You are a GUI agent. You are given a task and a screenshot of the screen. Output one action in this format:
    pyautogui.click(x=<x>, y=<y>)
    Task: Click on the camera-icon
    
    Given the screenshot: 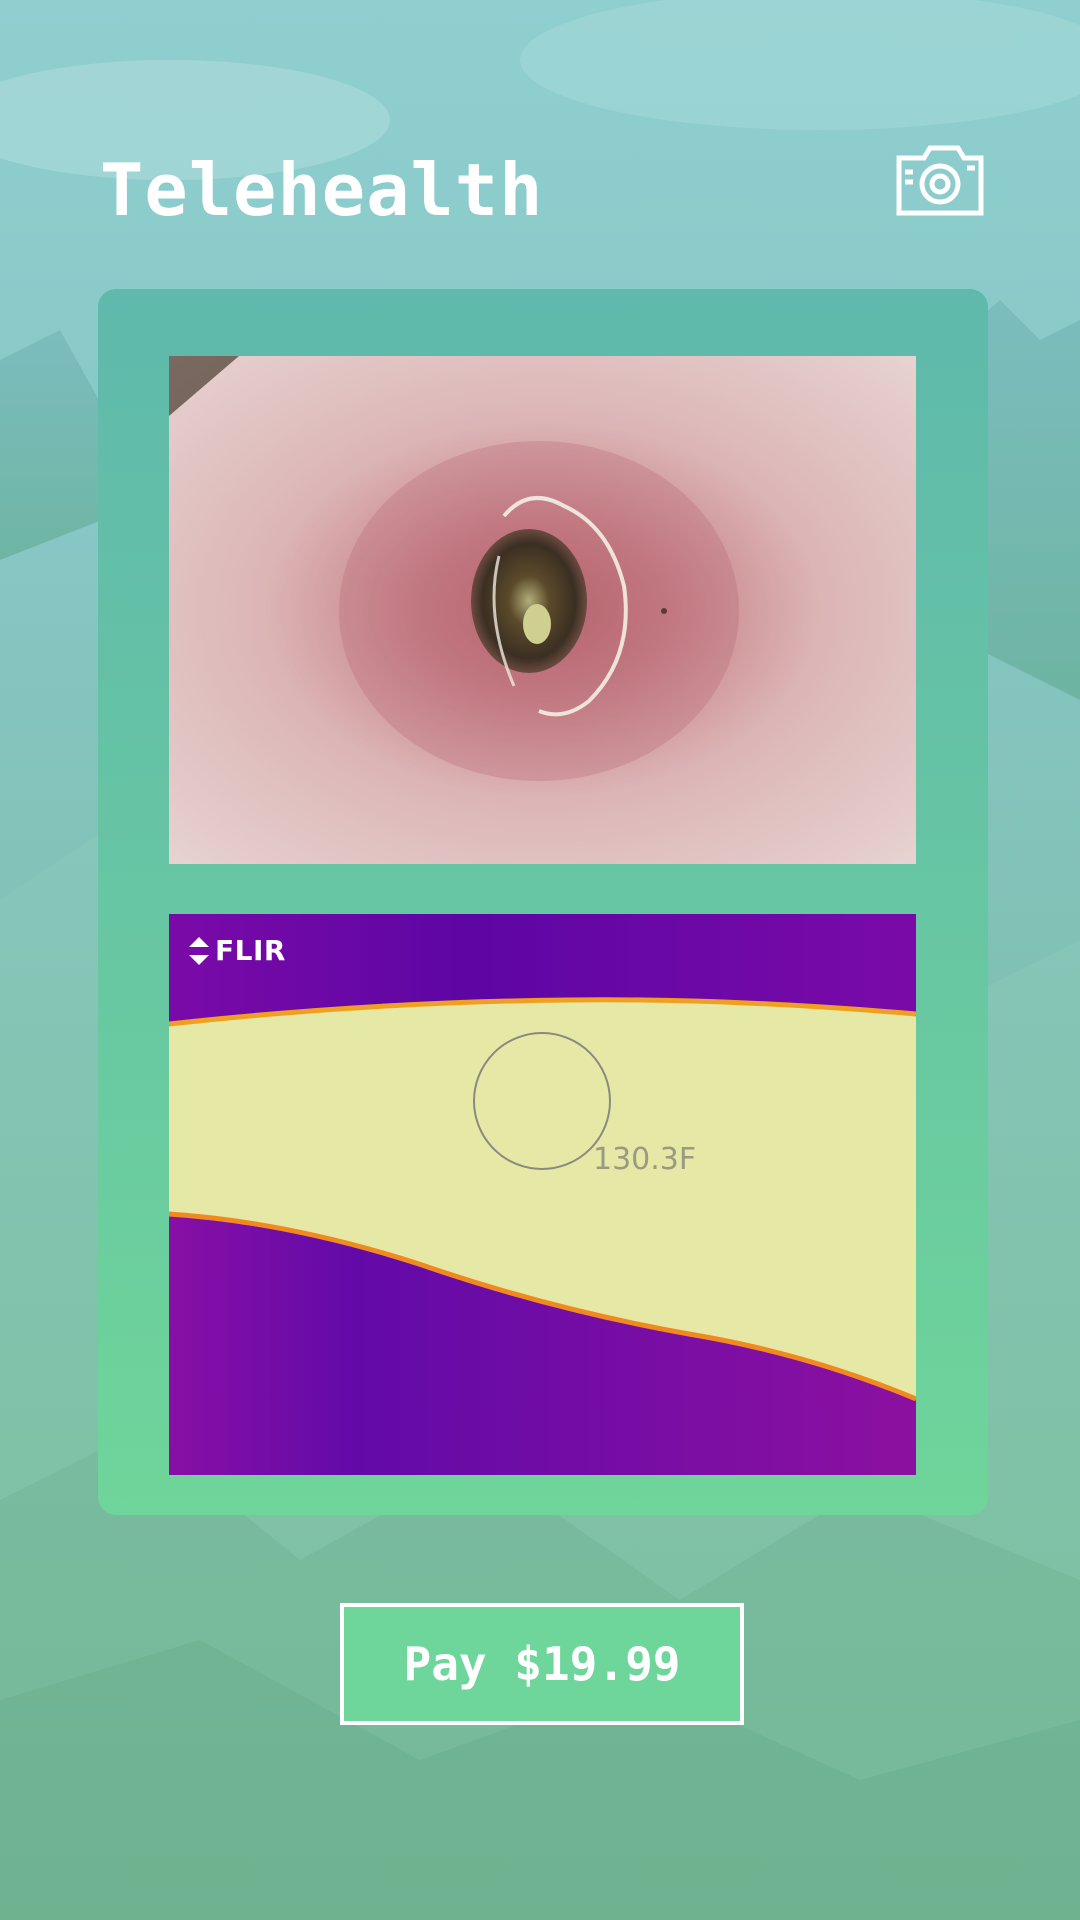 What is the action you would take?
    pyautogui.click(x=940, y=180)
    